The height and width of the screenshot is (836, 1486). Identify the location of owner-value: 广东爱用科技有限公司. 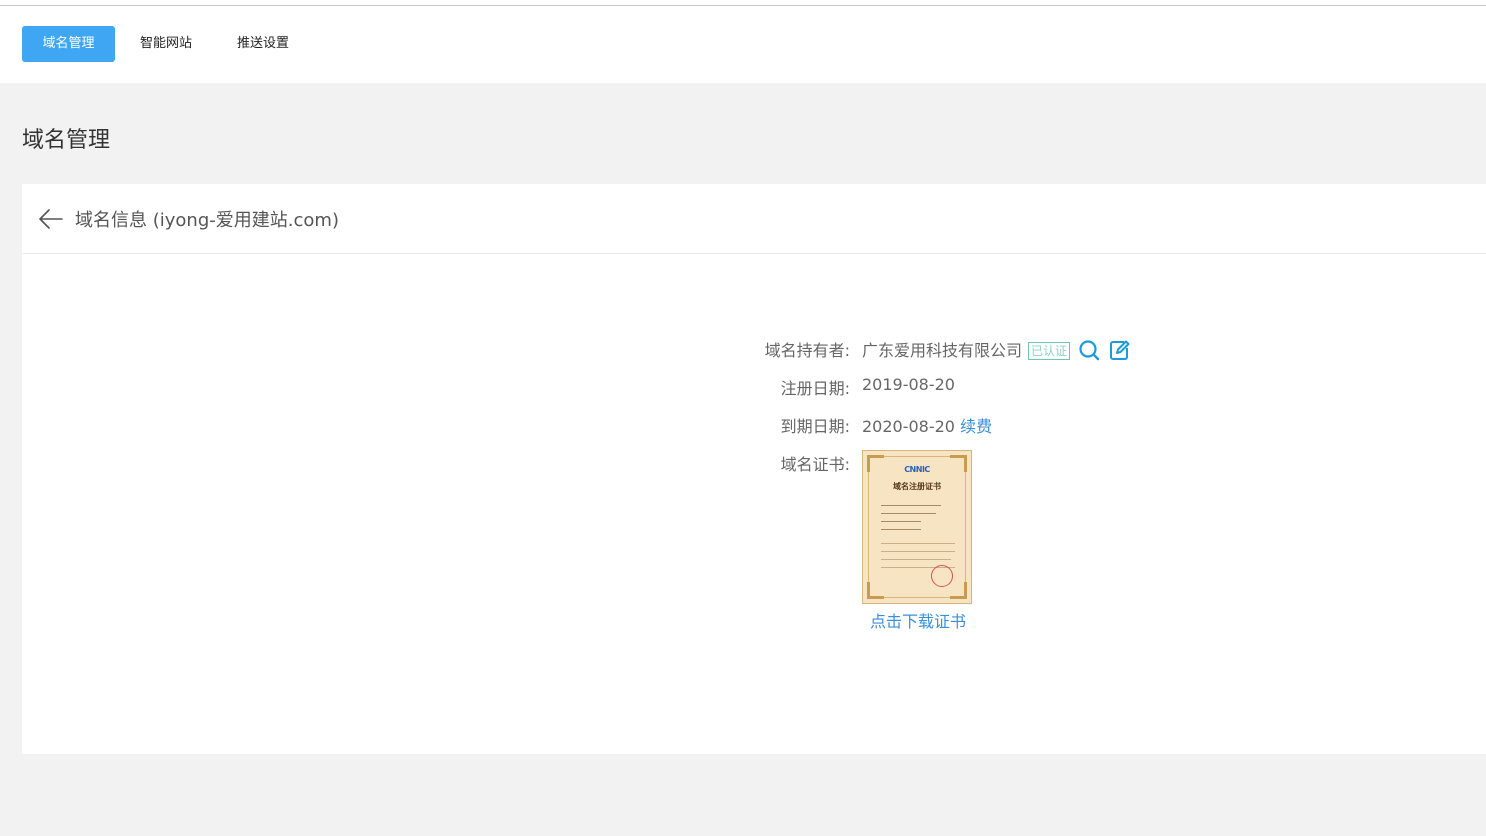
(942, 350).